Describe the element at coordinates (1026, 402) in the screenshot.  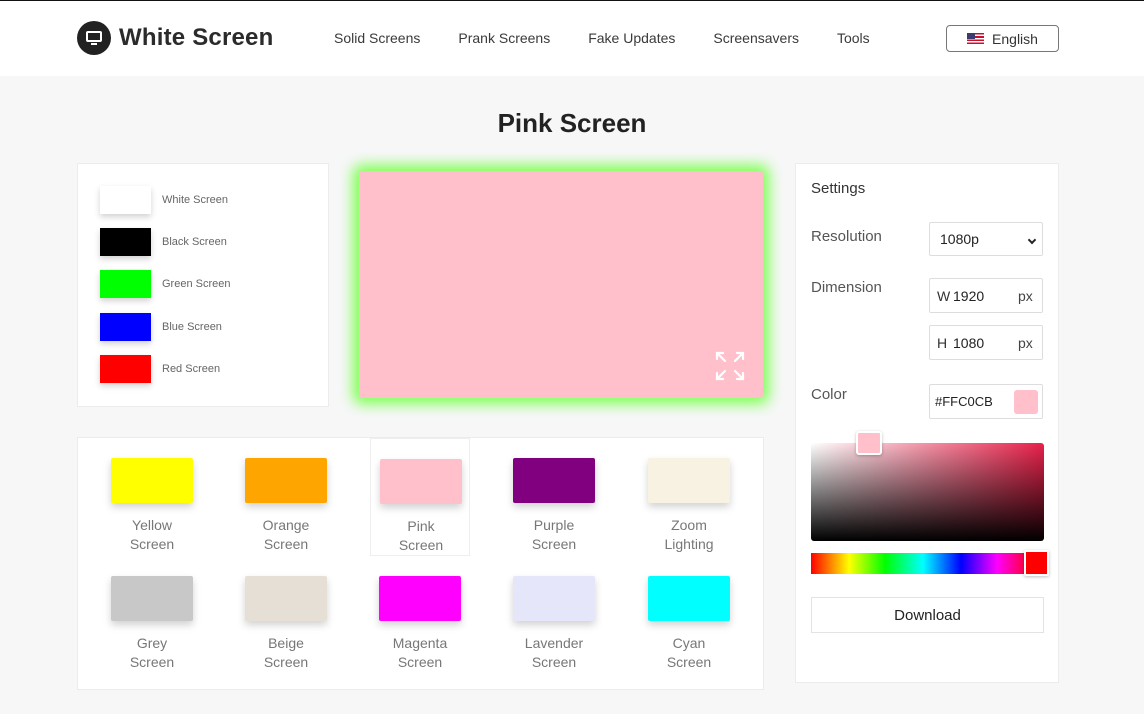
I see `color-chip` at that location.